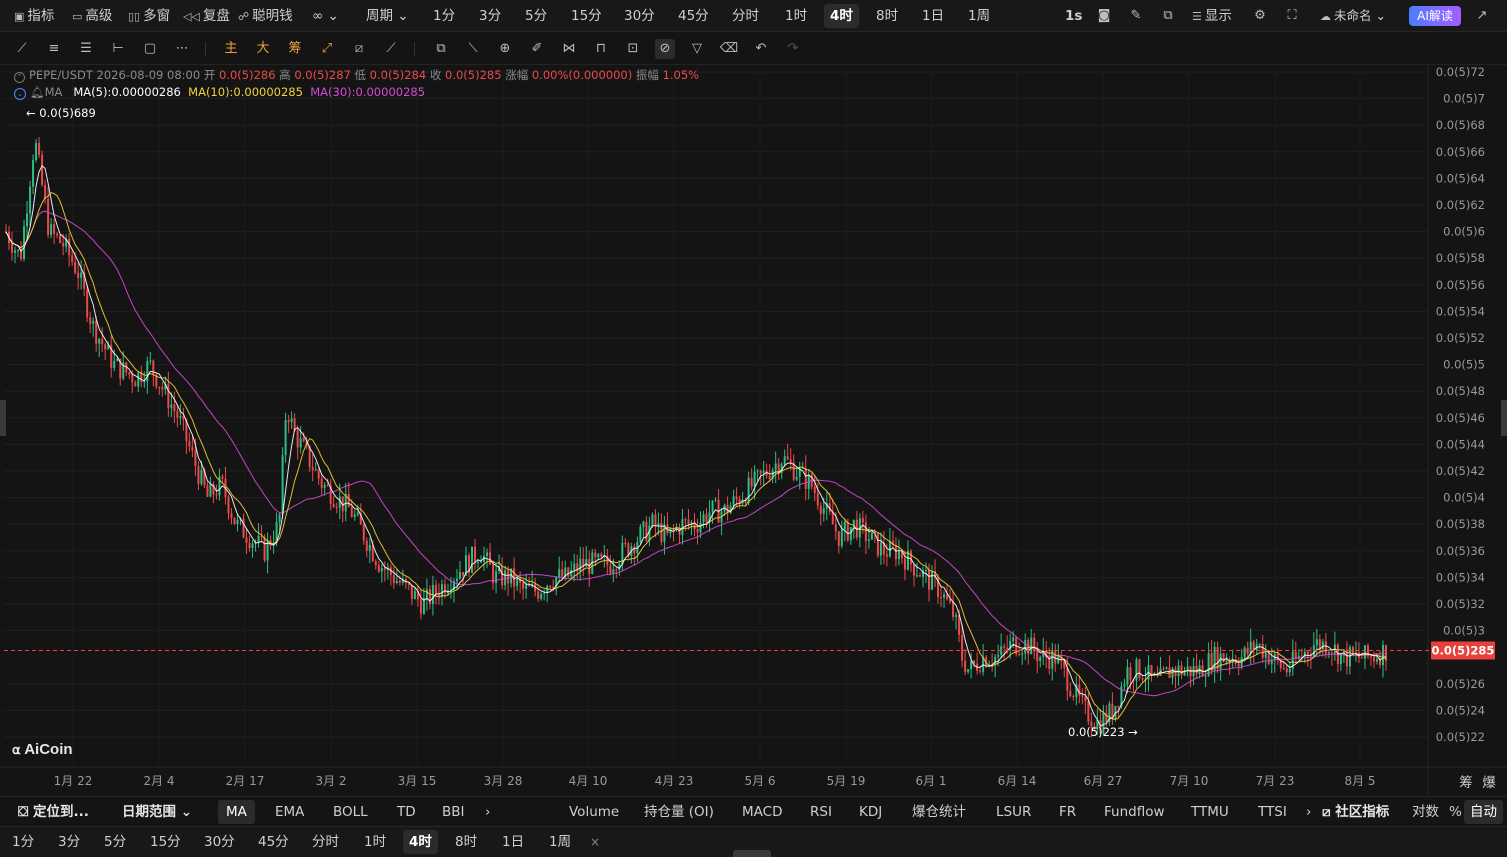 This screenshot has width=1507, height=857. Describe the element at coordinates (231, 49) in the screenshot. I see `main-icon: 主` at that location.